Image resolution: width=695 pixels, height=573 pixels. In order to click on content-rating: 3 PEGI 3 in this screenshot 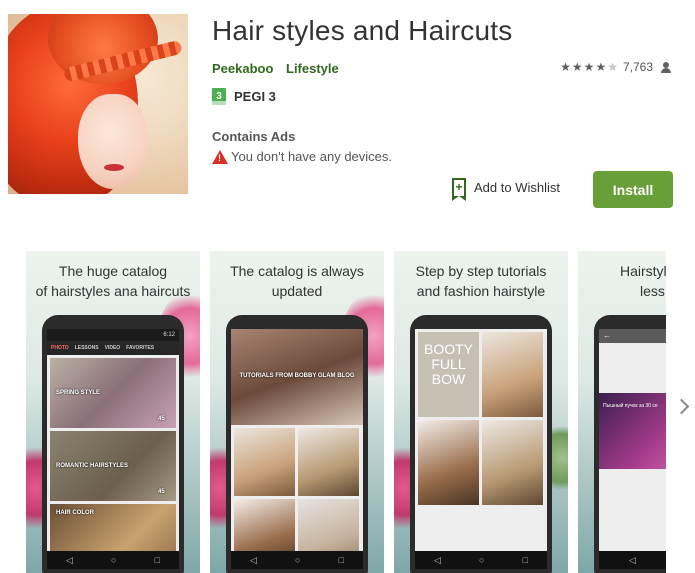, I will do `click(244, 96)`.